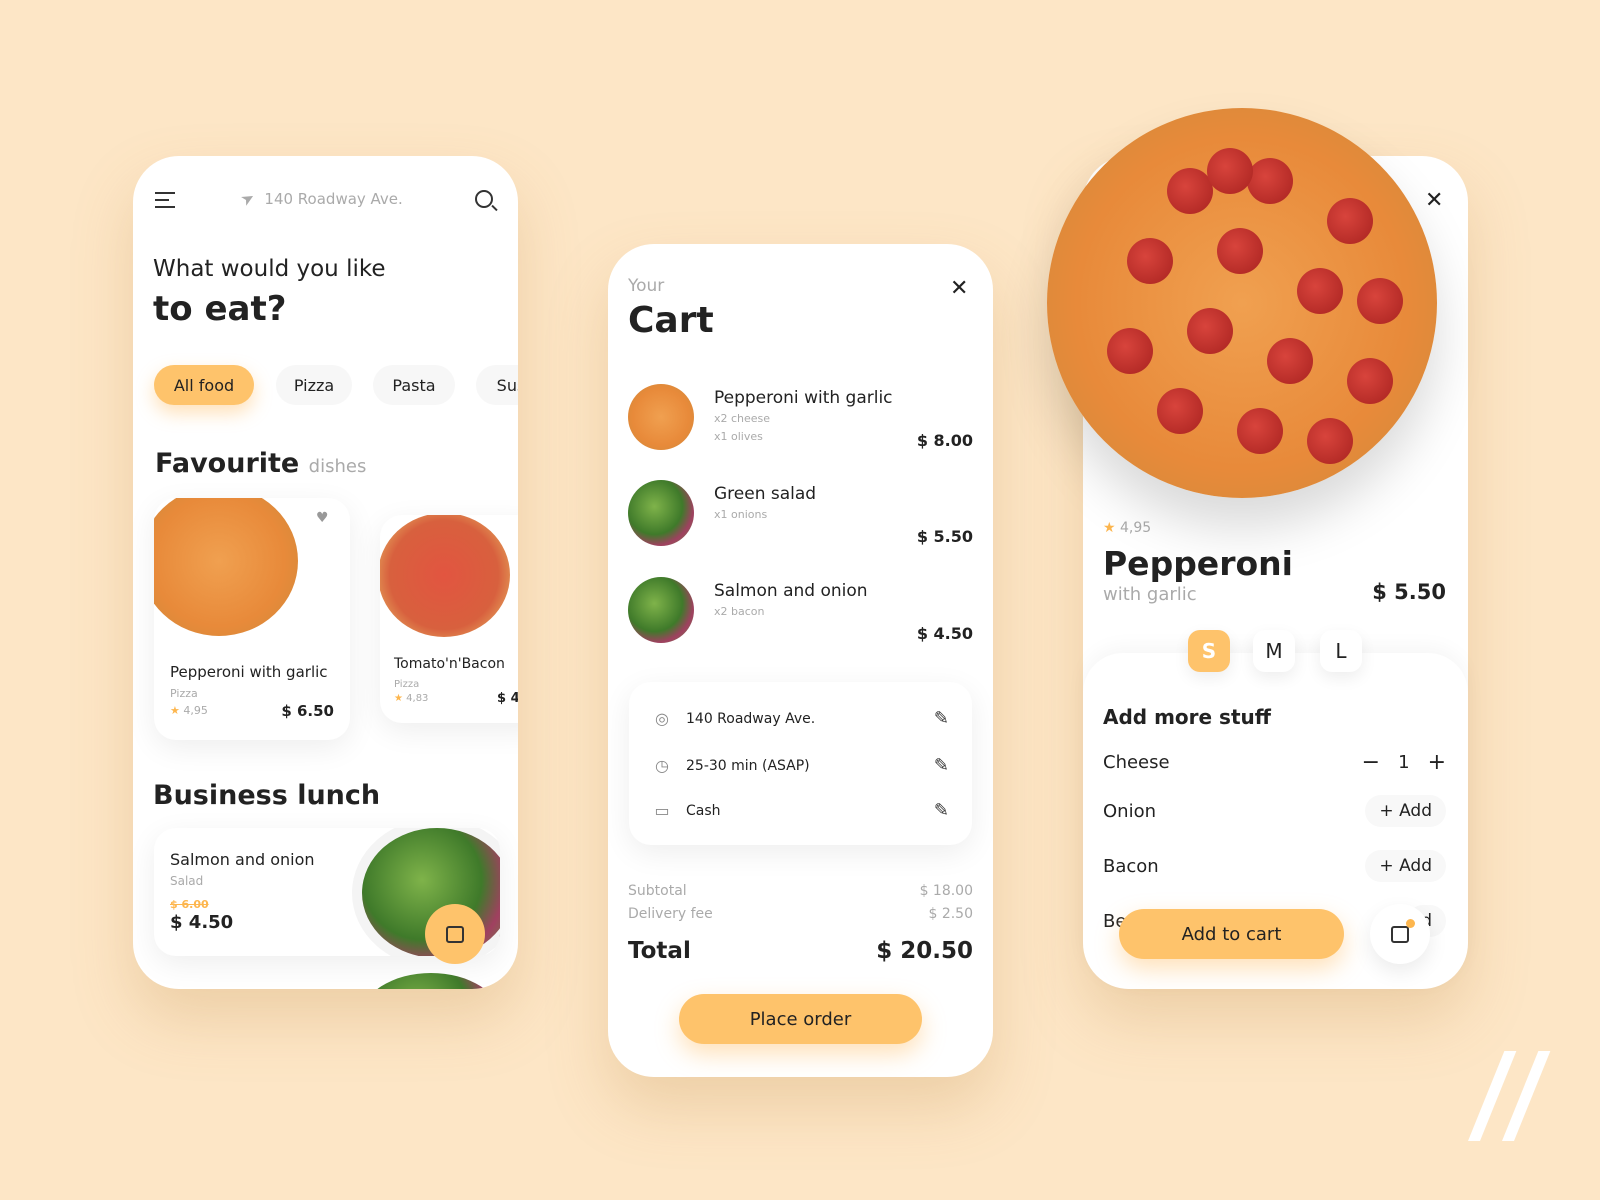 Image resolution: width=1600 pixels, height=1200 pixels. What do you see at coordinates (944, 633) in the screenshot?
I see `cart-item-price: $ 4.50` at bounding box center [944, 633].